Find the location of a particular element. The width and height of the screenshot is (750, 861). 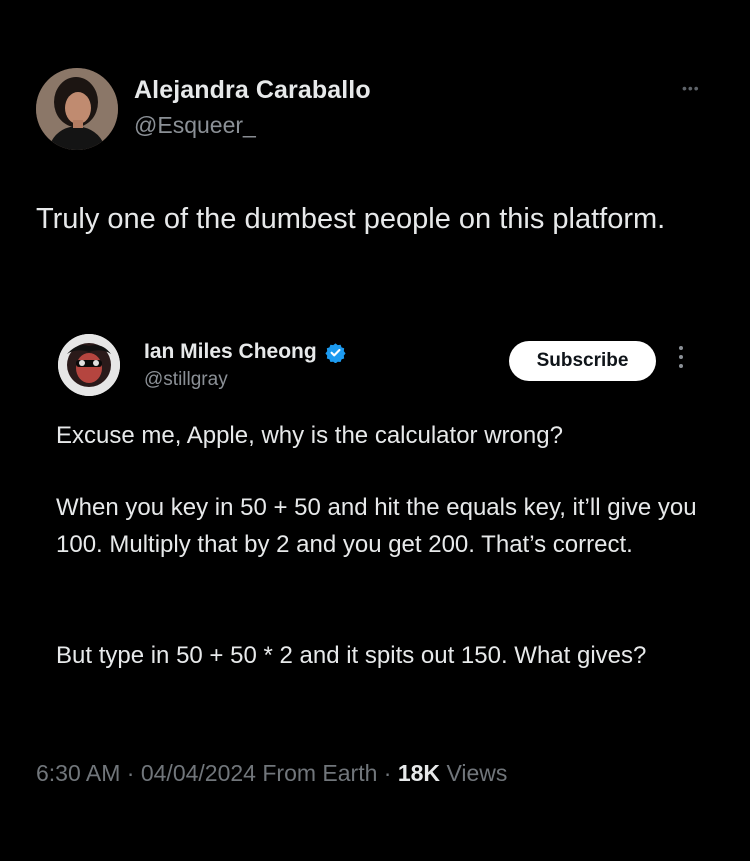

author-avatar is located at coordinates (77, 109).